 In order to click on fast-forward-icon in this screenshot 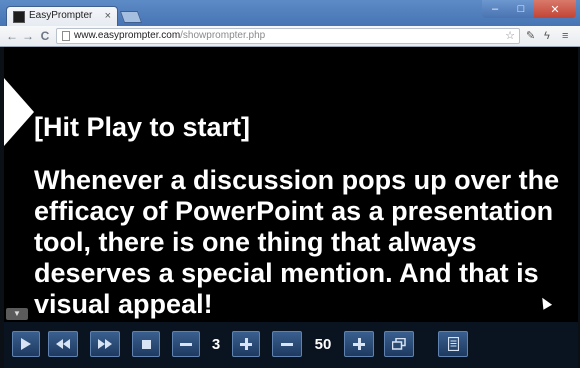, I will do `click(105, 344)`.